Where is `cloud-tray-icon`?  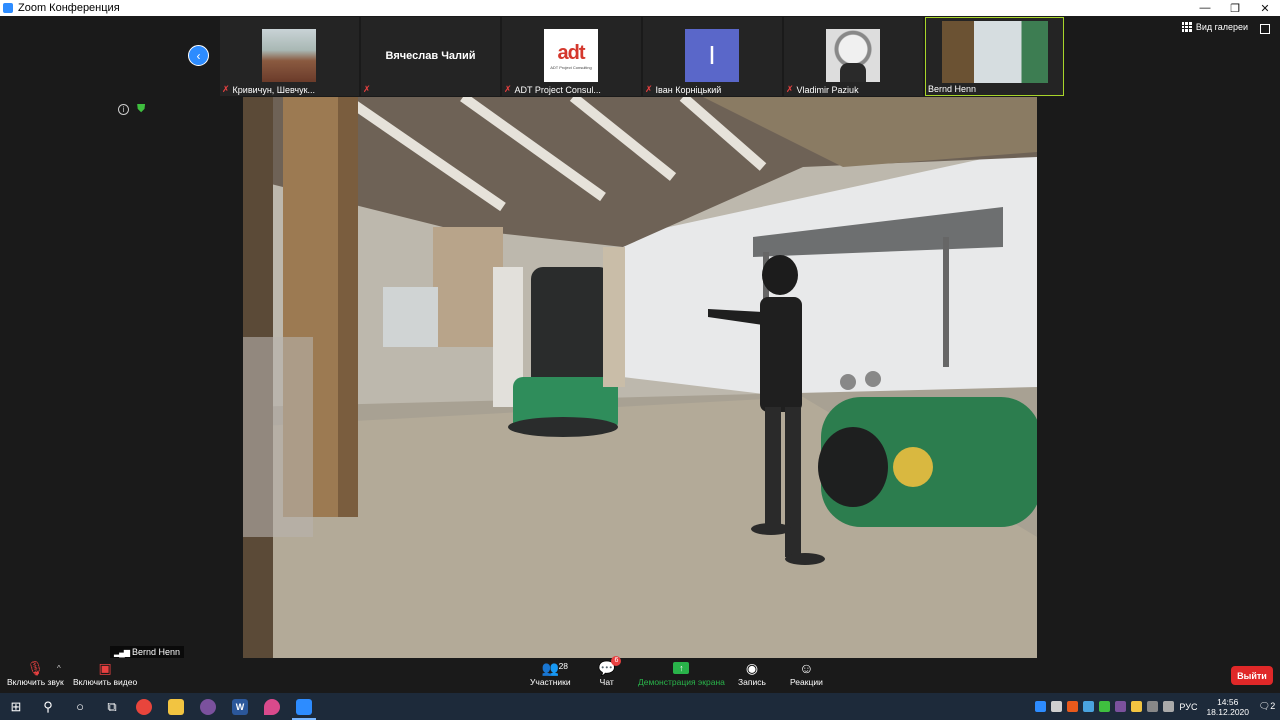
cloud-tray-icon is located at coordinates (1089, 706).